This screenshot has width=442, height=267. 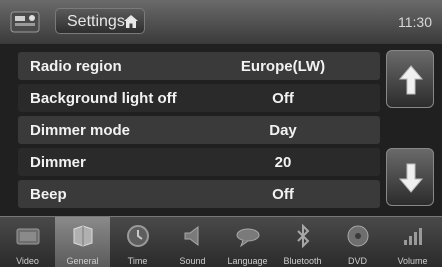 I want to click on settings-title-button: Settings, so click(x=100, y=21).